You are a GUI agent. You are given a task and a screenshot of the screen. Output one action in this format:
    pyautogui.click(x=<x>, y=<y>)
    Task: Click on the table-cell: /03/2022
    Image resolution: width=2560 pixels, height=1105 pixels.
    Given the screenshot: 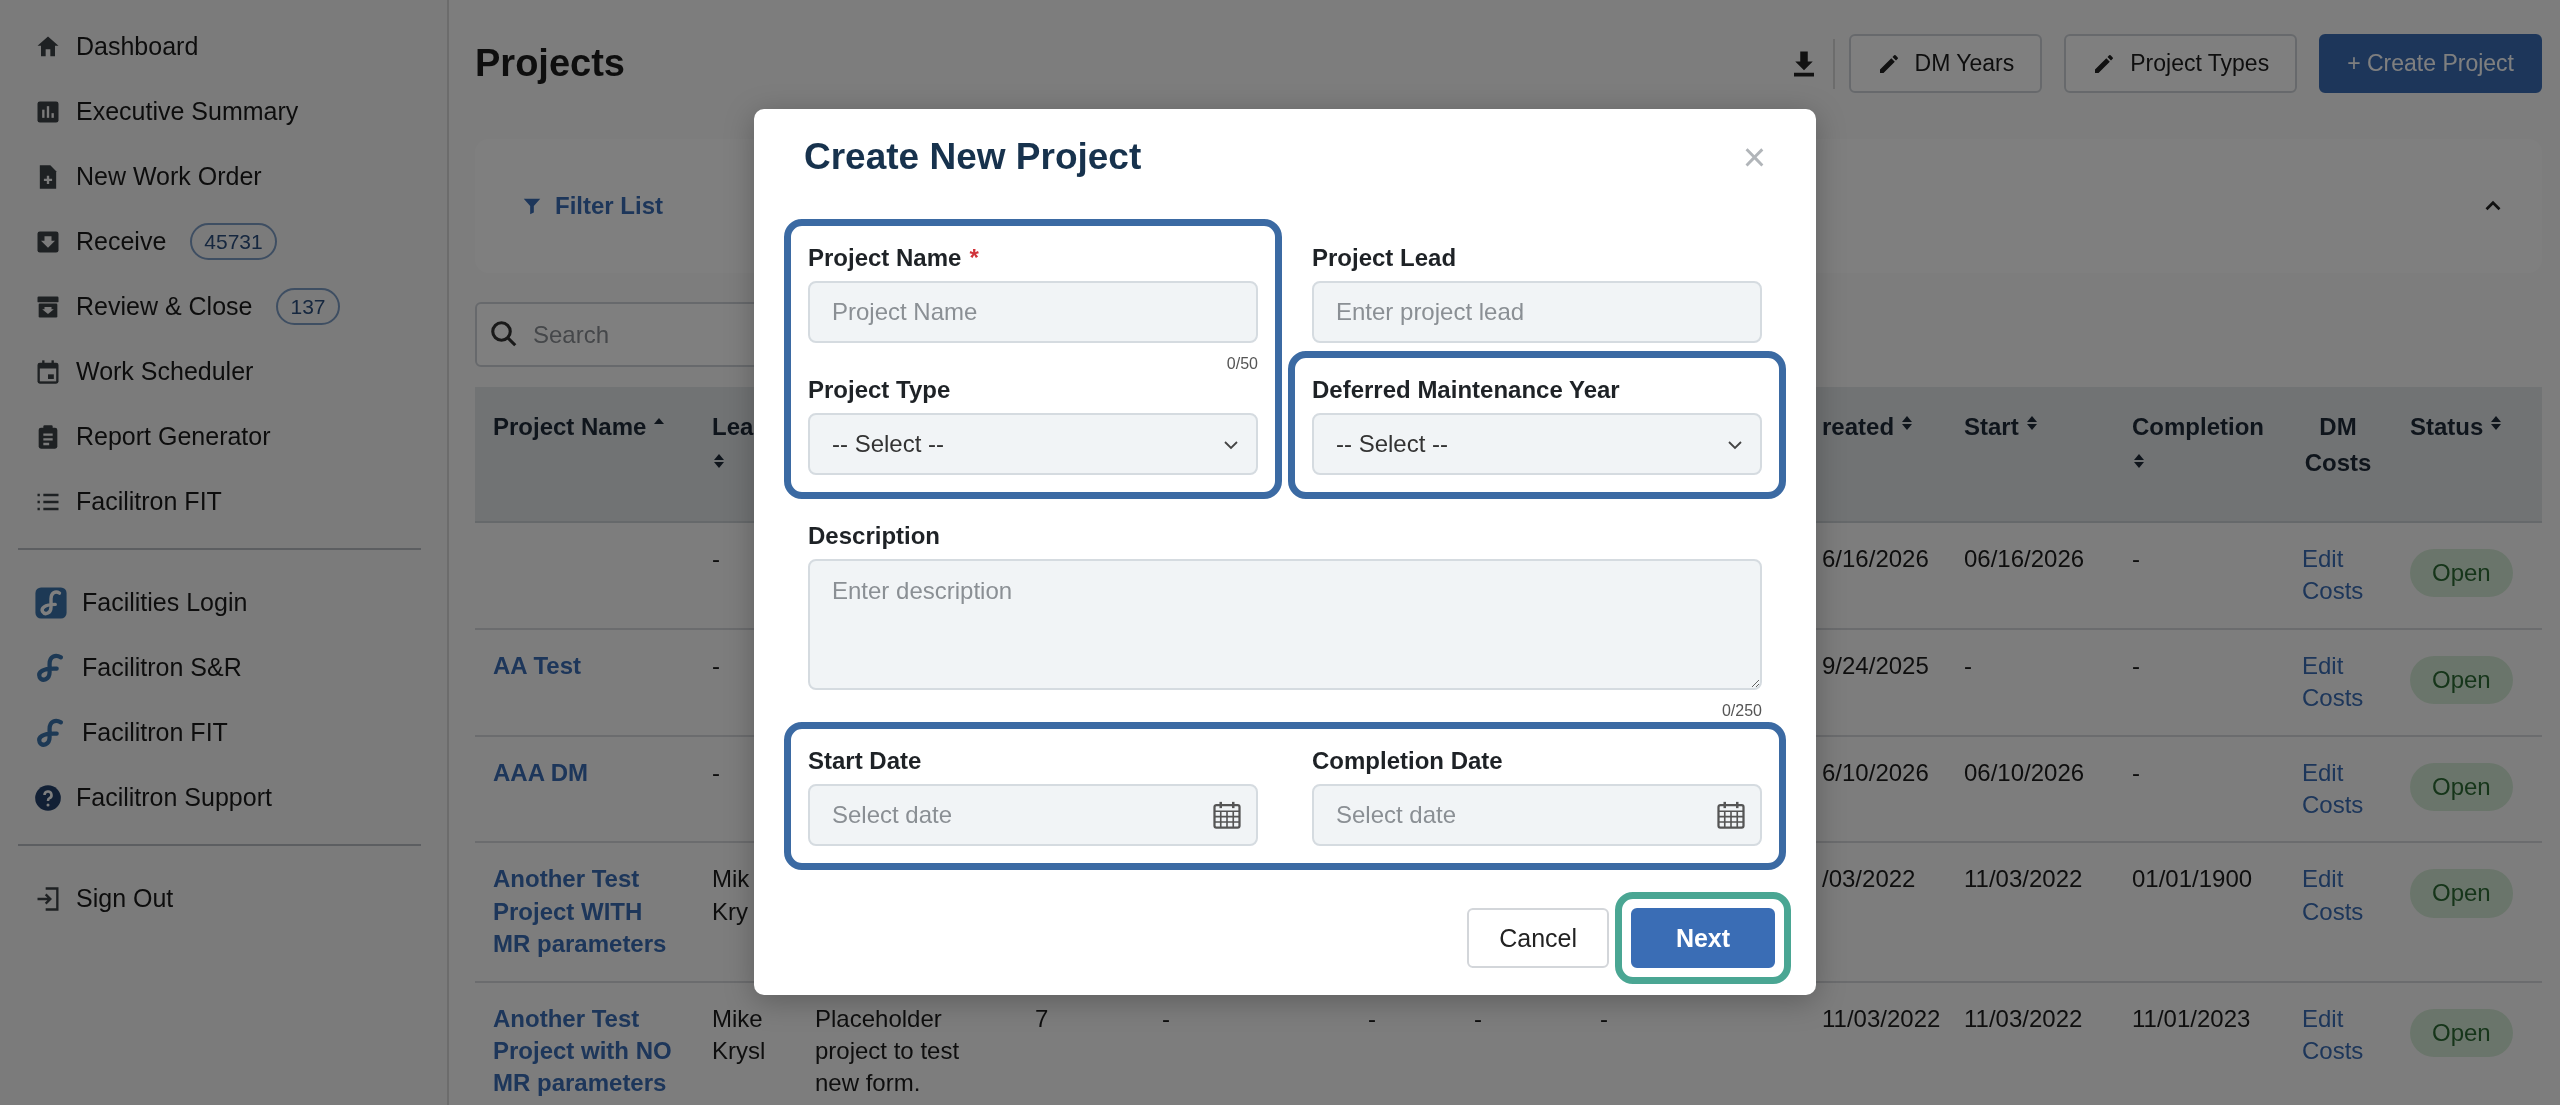 What is the action you would take?
    pyautogui.click(x=1869, y=879)
    